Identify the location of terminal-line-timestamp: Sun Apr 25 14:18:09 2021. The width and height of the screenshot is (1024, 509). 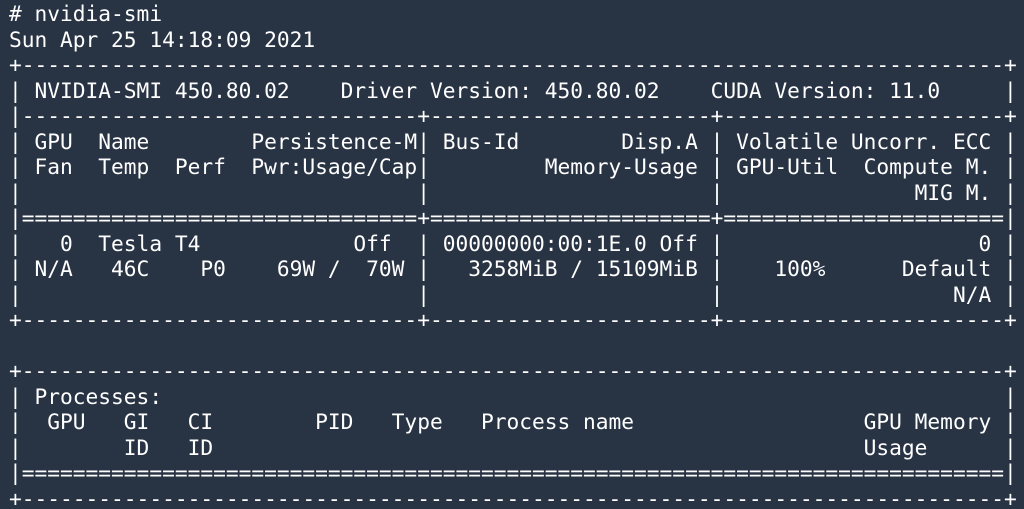
(162, 39).